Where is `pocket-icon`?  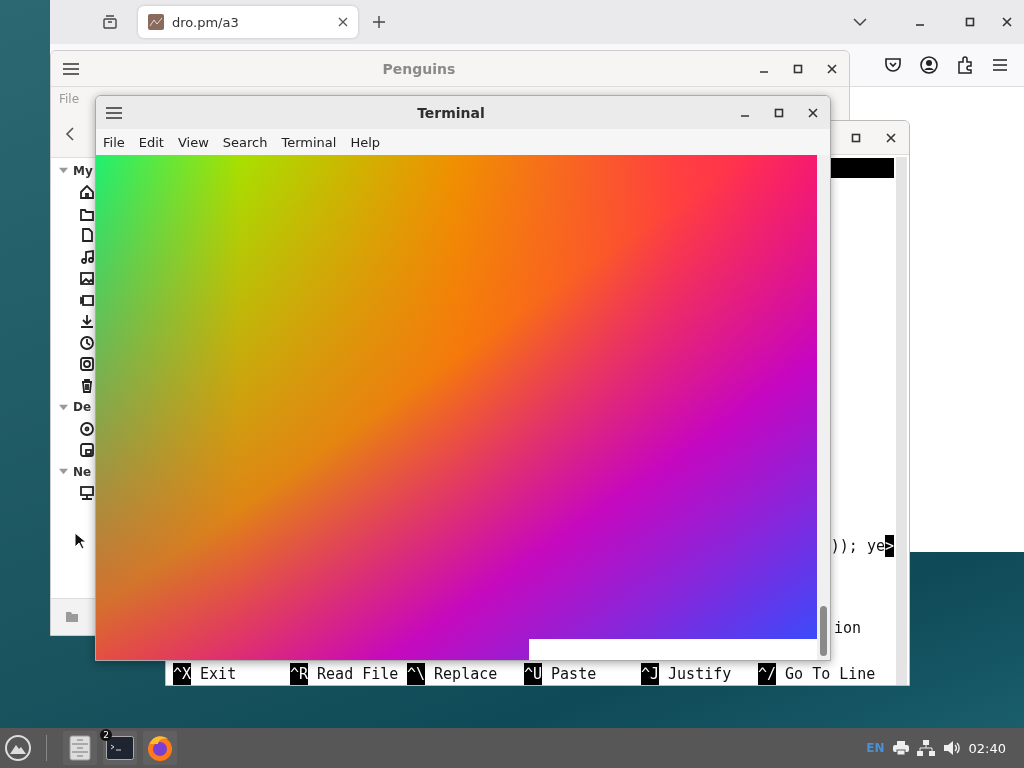
pocket-icon is located at coordinates (893, 65).